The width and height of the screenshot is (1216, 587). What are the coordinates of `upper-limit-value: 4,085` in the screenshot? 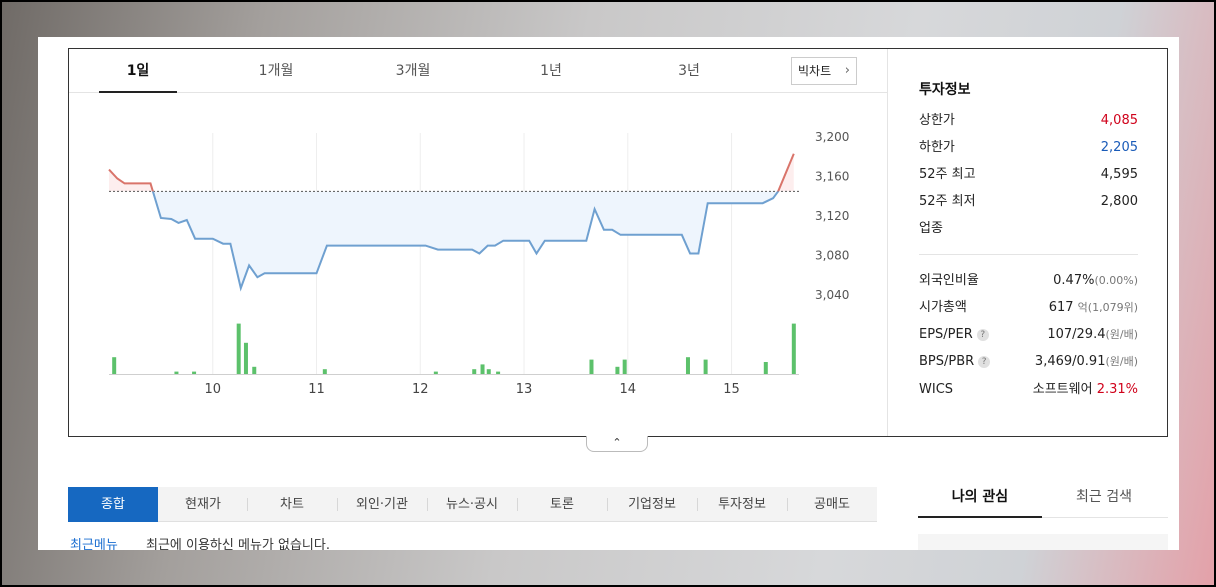 It's located at (1119, 120).